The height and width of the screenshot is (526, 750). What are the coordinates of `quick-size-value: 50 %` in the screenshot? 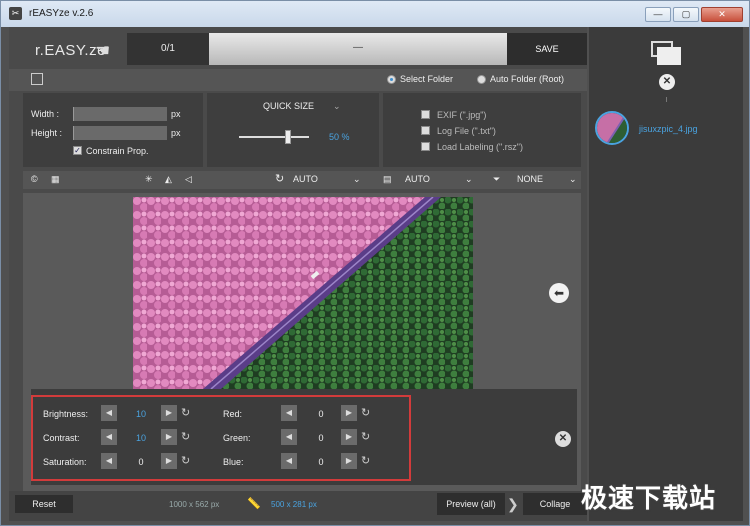 It's located at (339, 137).